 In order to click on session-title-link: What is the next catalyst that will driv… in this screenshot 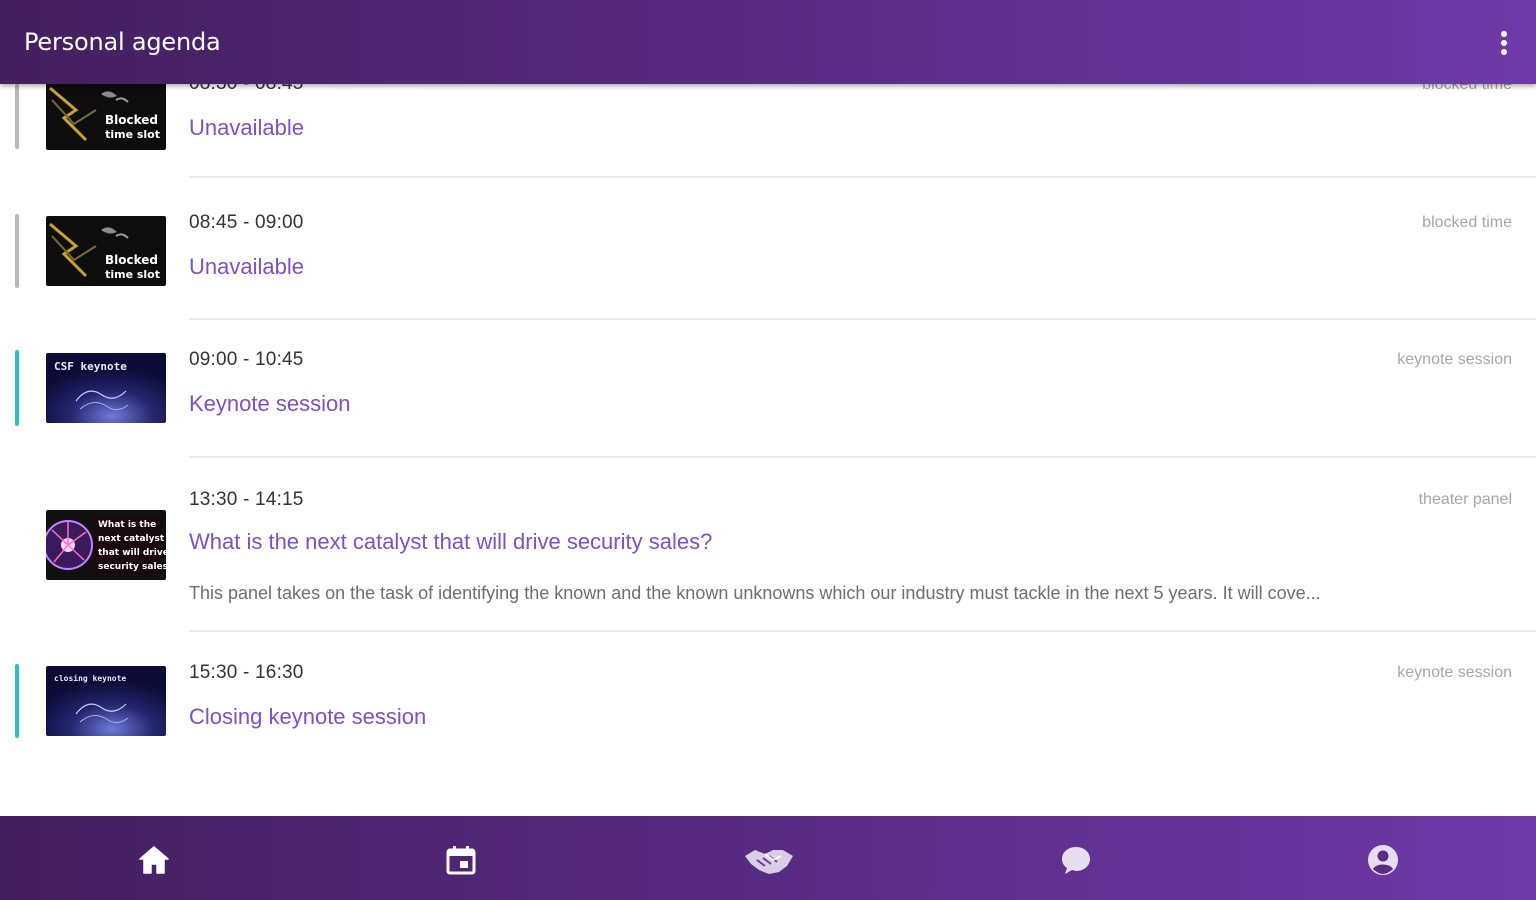, I will do `click(450, 542)`.